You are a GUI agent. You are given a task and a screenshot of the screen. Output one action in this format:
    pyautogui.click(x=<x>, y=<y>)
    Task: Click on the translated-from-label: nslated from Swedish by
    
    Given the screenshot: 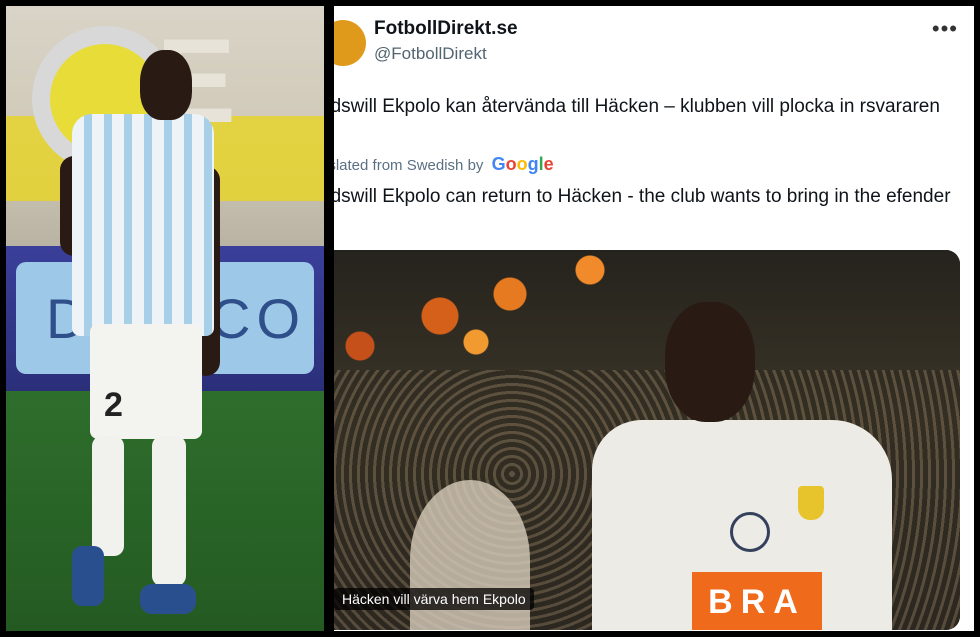 What is the action you would take?
    pyautogui.click(x=409, y=165)
    